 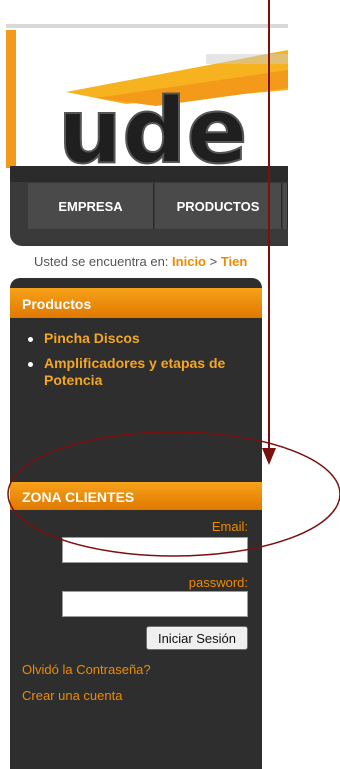 I want to click on password-field, so click(x=155, y=604).